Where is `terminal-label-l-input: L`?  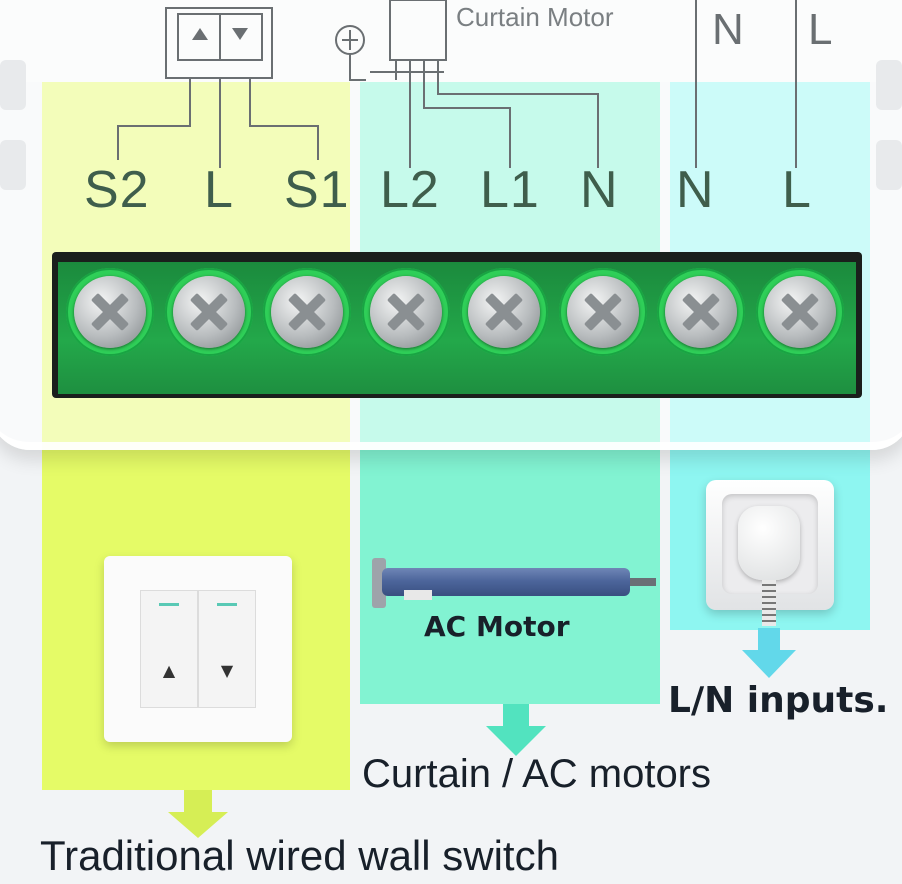 terminal-label-l-input: L is located at coordinates (797, 190).